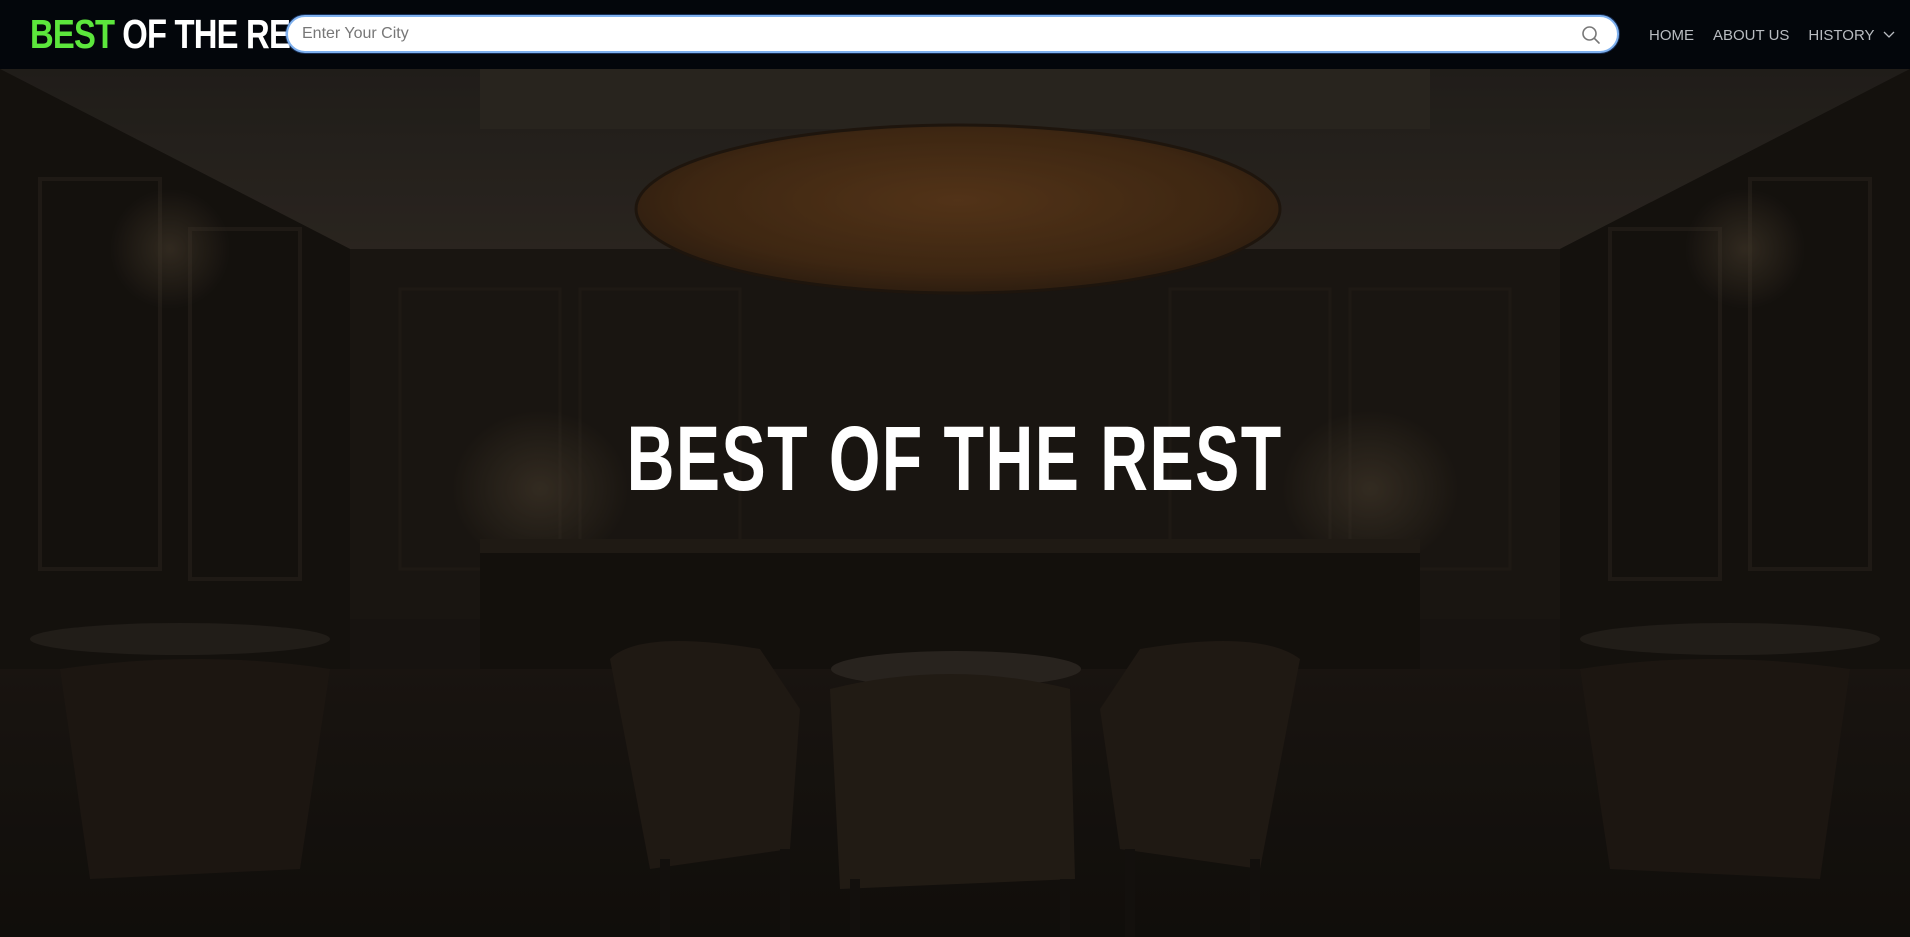 The width and height of the screenshot is (1910, 937). I want to click on nav-home: HOME, so click(1671, 35).